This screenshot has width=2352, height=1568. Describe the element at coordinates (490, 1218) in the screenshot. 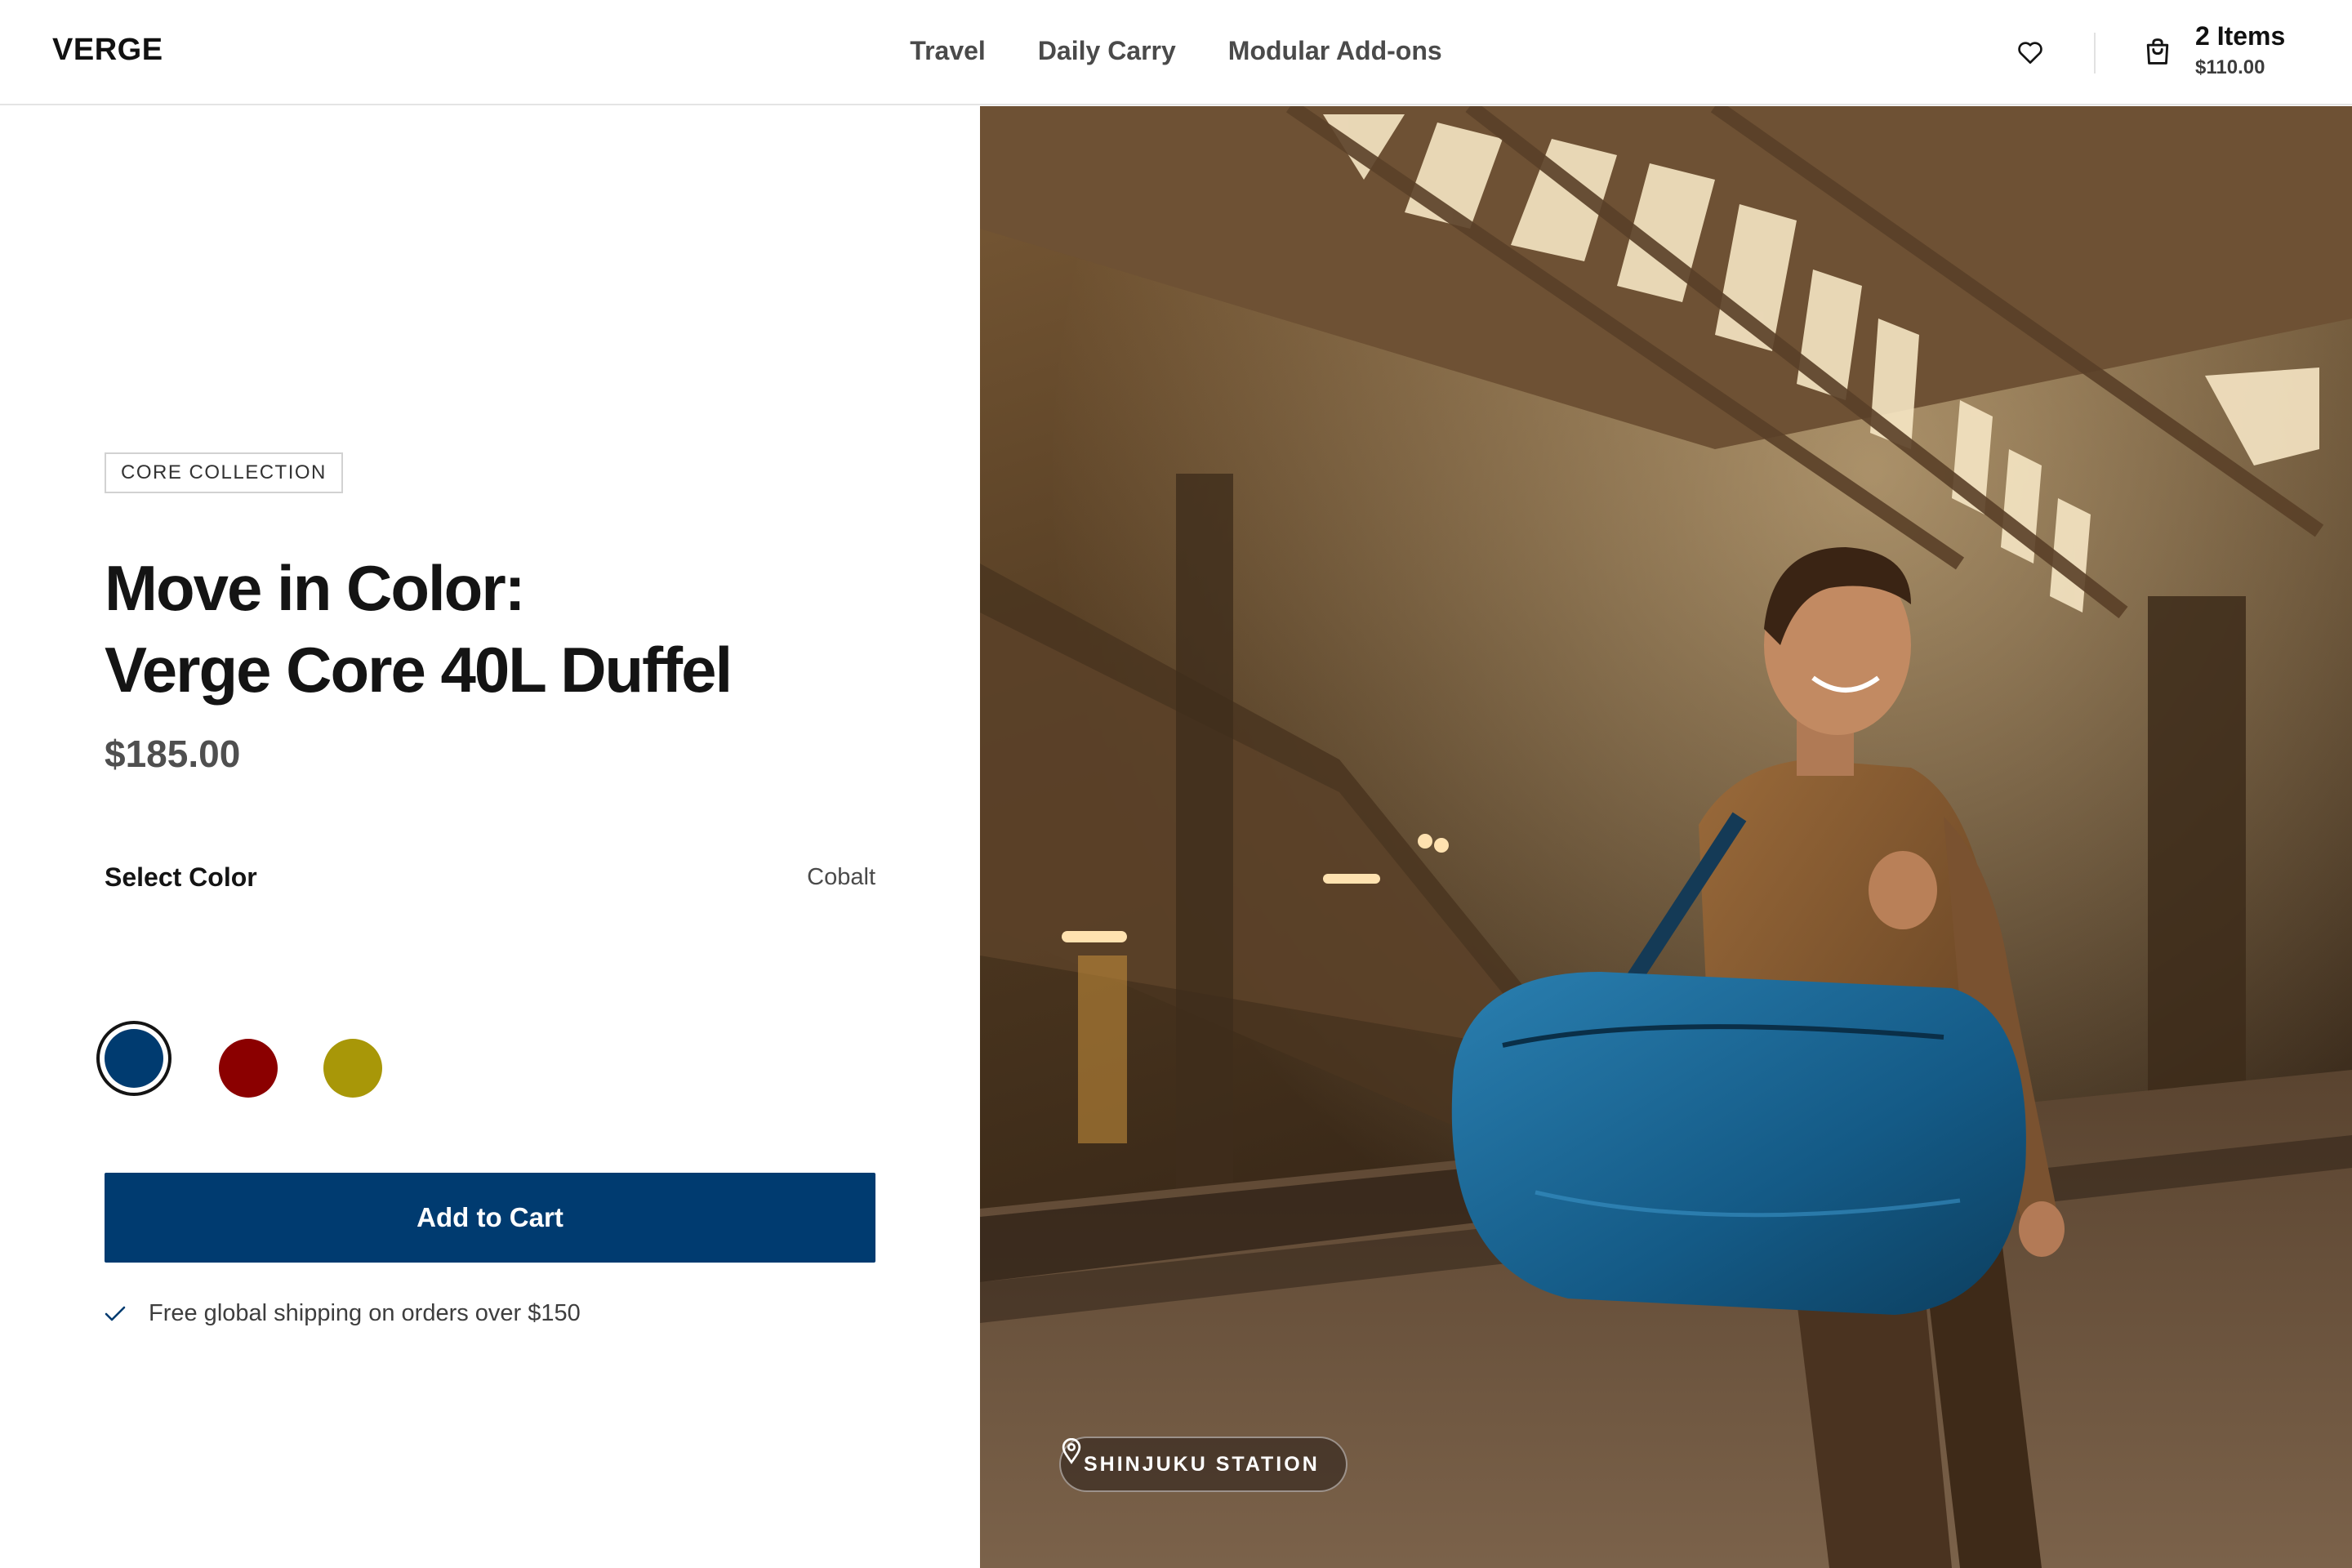

I see `add-to-cart-button: Add to Cart` at that location.